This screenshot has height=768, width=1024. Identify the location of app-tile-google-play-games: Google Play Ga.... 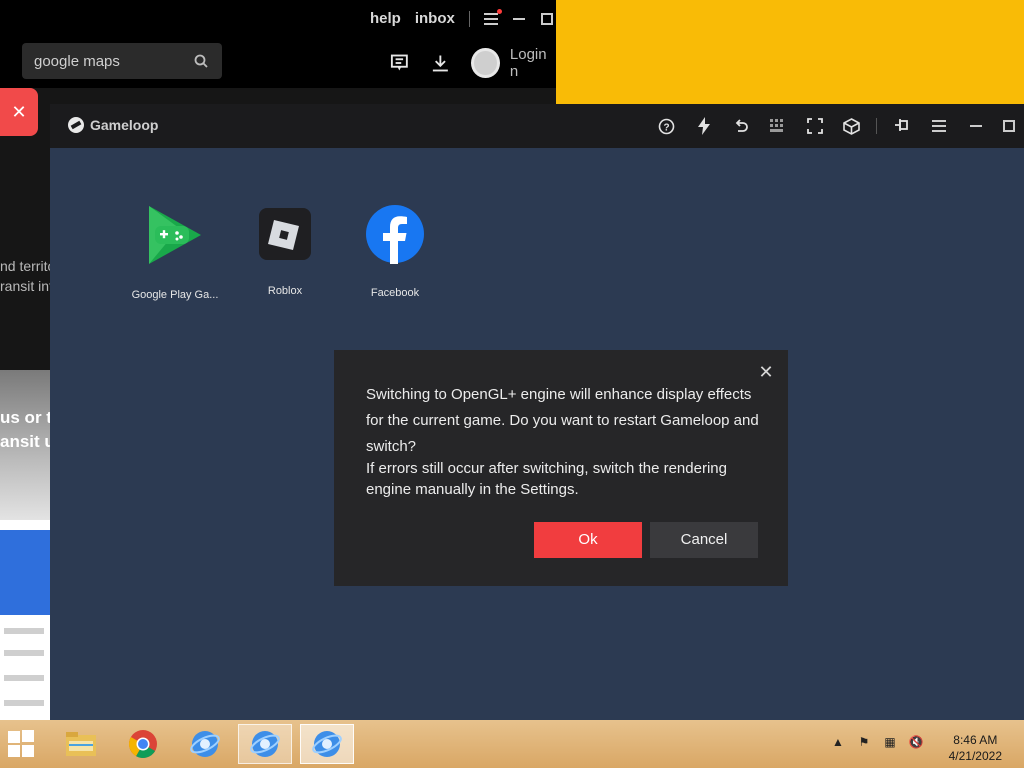
(175, 252).